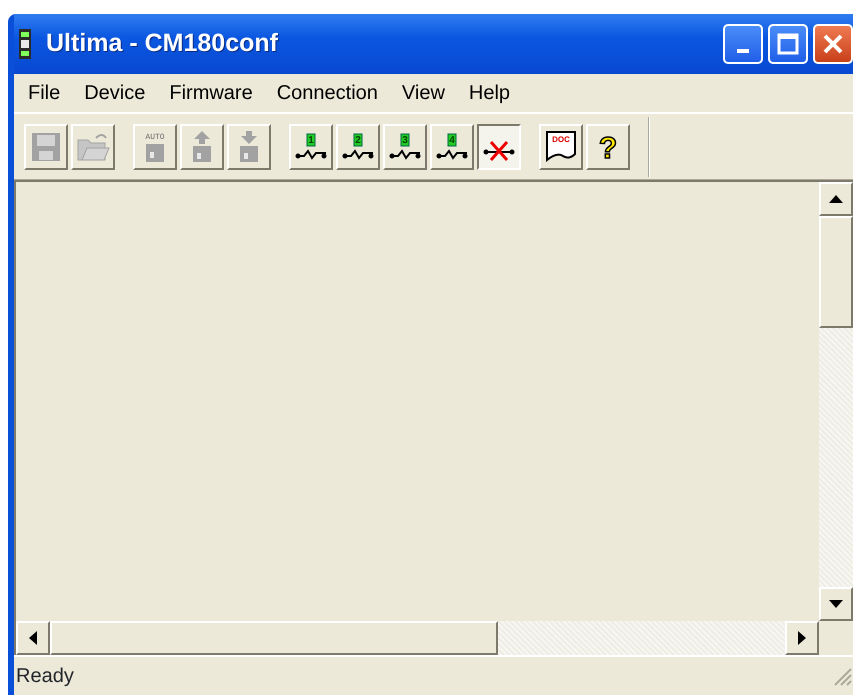  I want to click on down-arrow-icon, so click(836, 604).